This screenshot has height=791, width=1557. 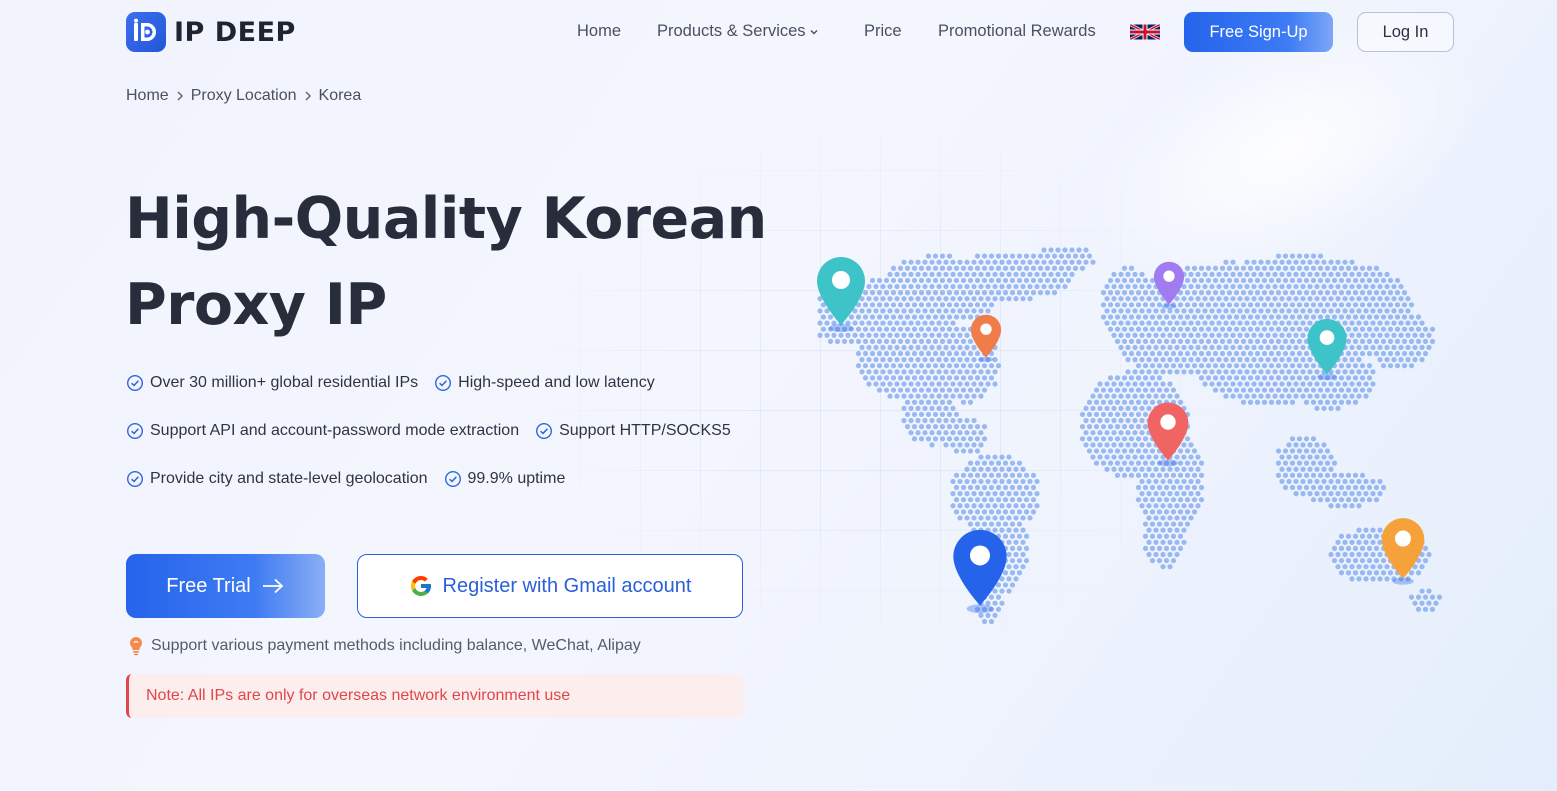 I want to click on feature-item: Over 30 million+ global residential IPs, so click(x=272, y=383).